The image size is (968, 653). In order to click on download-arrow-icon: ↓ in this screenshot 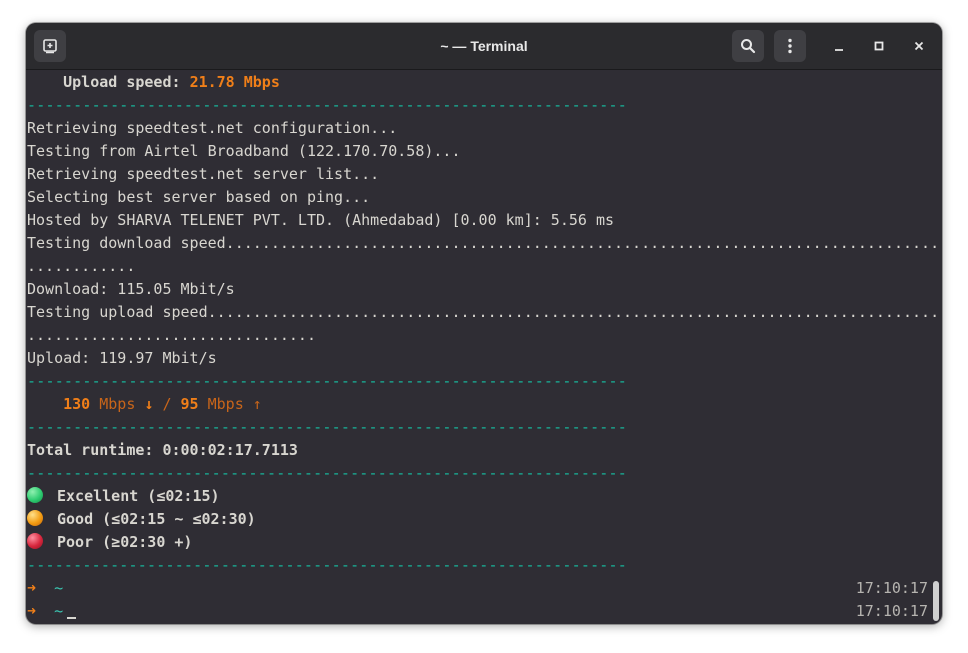, I will do `click(149, 404)`.